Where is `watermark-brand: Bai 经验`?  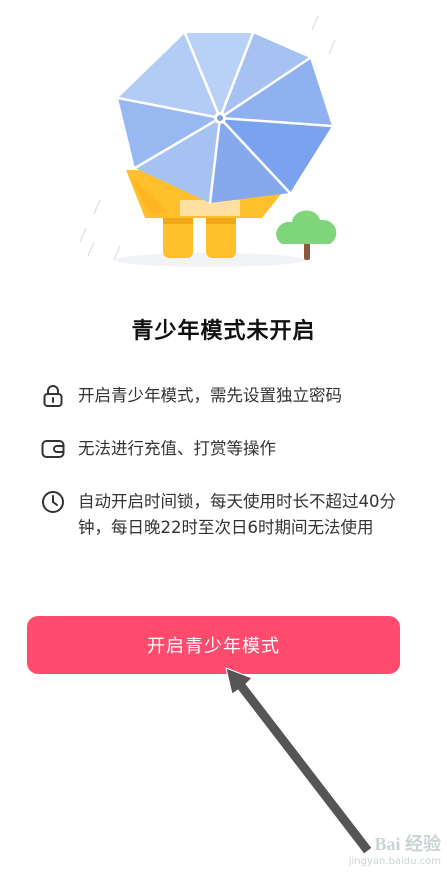
watermark-brand: Bai 经验 is located at coordinates (407, 844).